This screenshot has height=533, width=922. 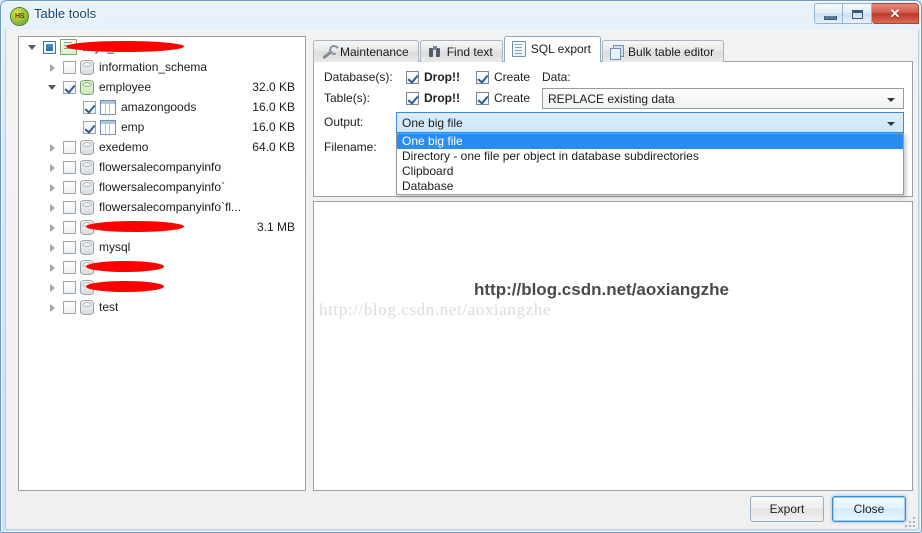 I want to click on database-green-icon, so click(x=87, y=87).